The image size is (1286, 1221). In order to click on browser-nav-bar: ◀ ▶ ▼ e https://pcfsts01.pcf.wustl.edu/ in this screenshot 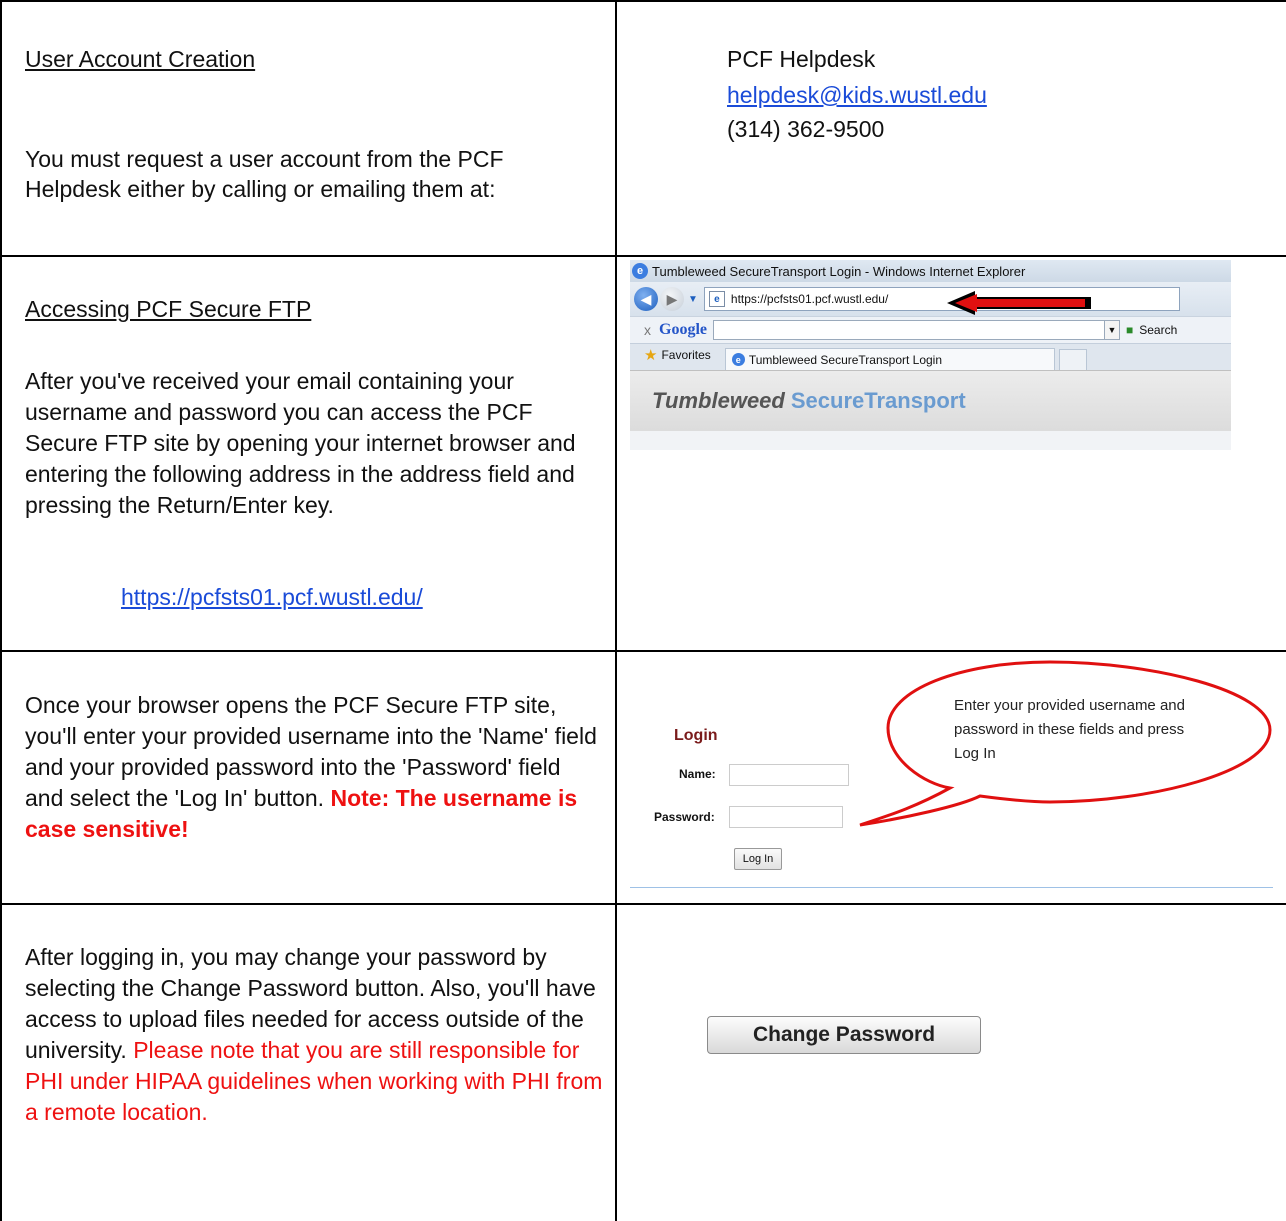, I will do `click(930, 299)`.